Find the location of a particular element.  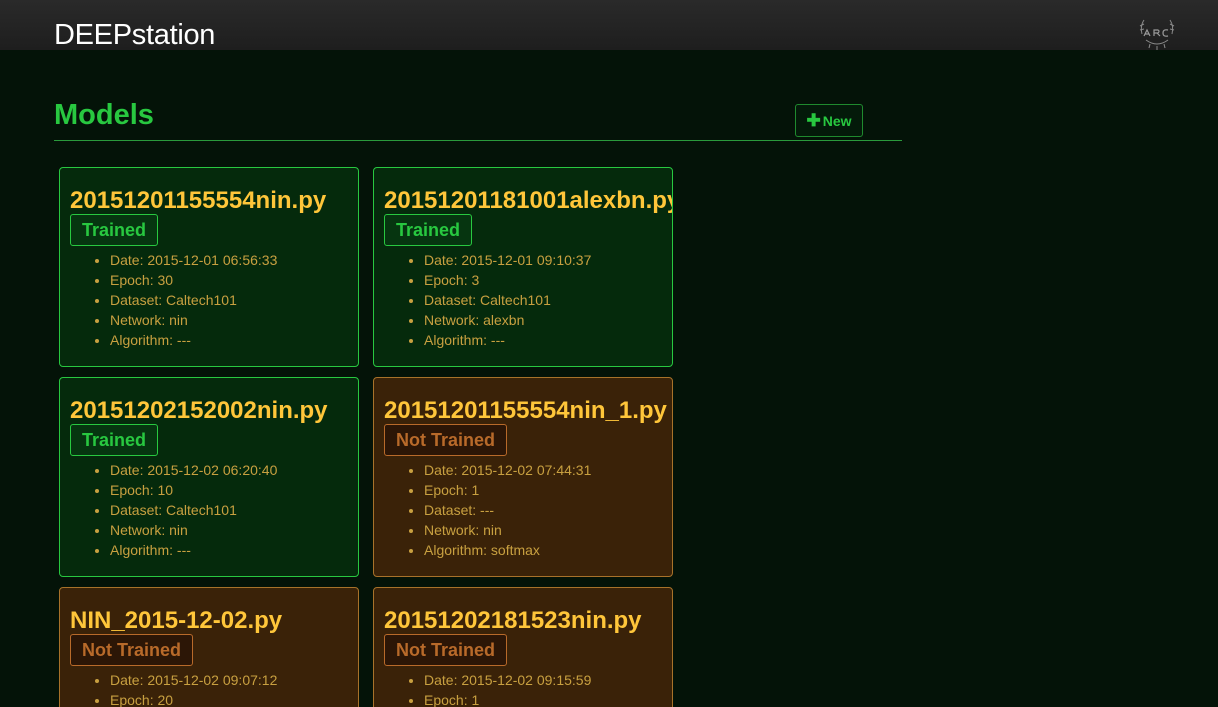

page-title: Models is located at coordinates (104, 115).